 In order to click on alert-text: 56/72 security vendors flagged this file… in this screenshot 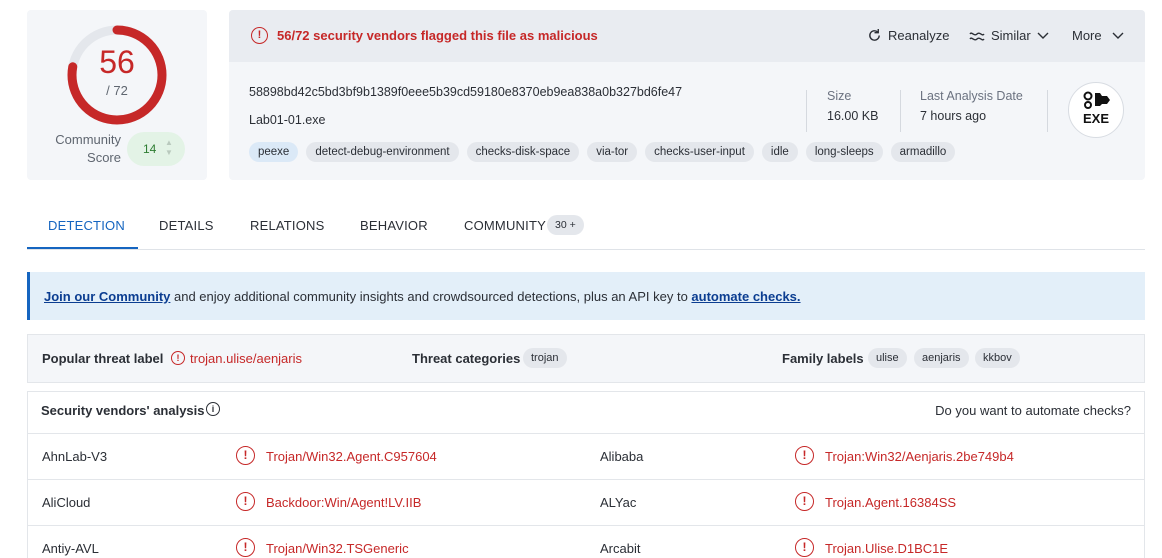, I will do `click(437, 35)`.